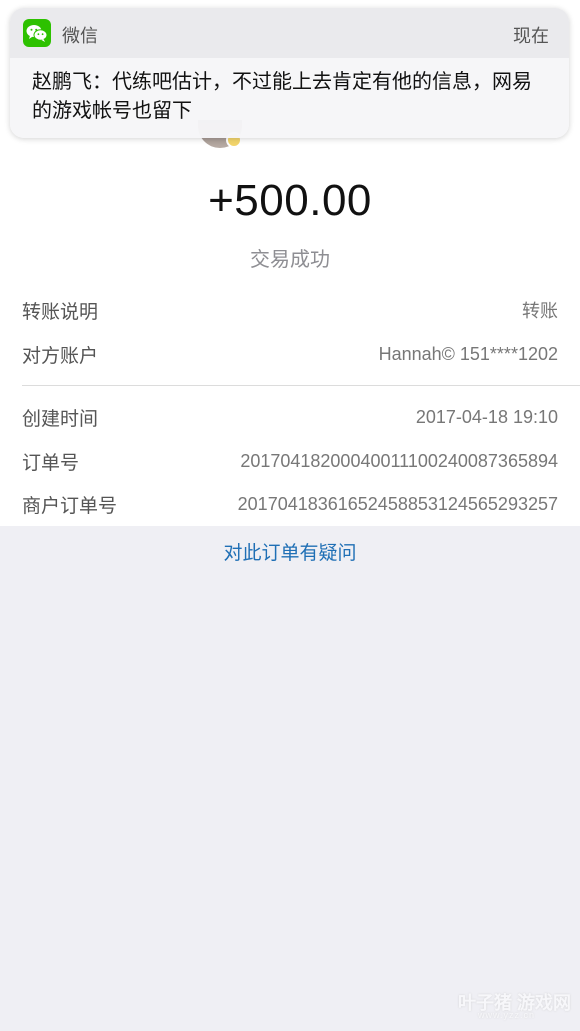 Image resolution: width=580 pixels, height=1031 pixels. What do you see at coordinates (60, 419) in the screenshot?
I see `detail-label: 创建时间` at bounding box center [60, 419].